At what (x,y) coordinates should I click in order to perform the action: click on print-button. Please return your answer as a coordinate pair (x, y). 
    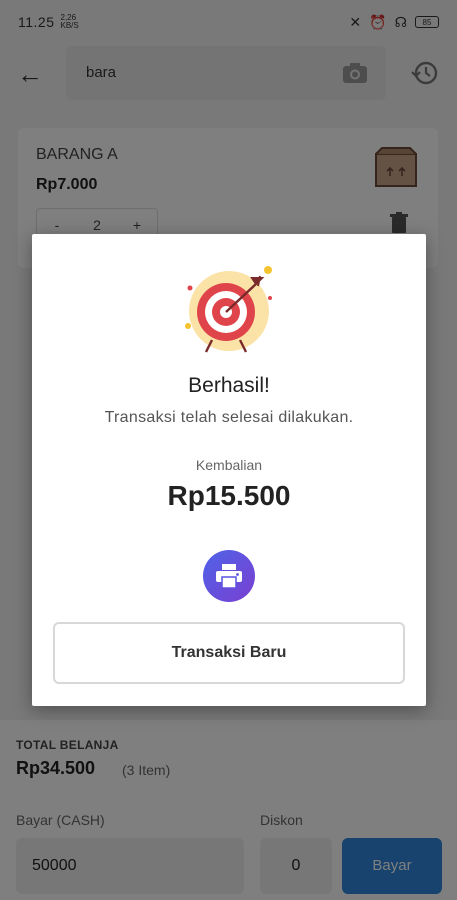
    Looking at the image, I should click on (229, 576).